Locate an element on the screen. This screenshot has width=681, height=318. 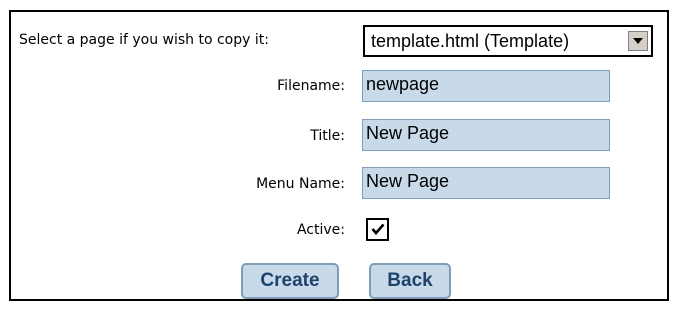
active-label: Active: is located at coordinates (320, 230).